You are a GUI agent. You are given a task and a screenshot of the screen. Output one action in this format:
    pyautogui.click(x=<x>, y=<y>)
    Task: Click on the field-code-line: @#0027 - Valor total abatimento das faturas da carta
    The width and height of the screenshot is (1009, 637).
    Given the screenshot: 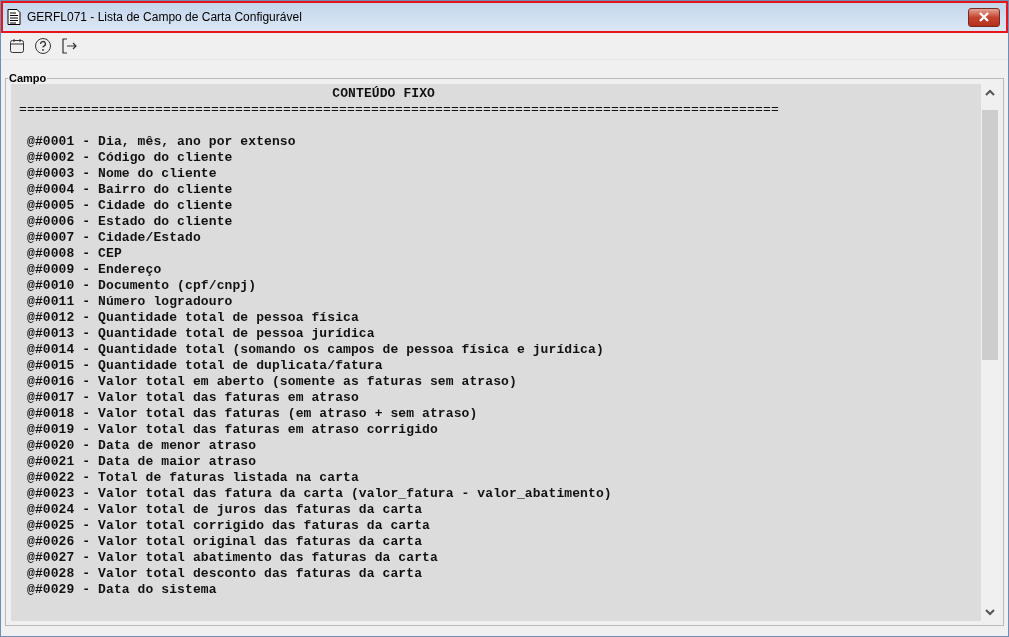 What is the action you would take?
    pyautogui.click(x=233, y=558)
    